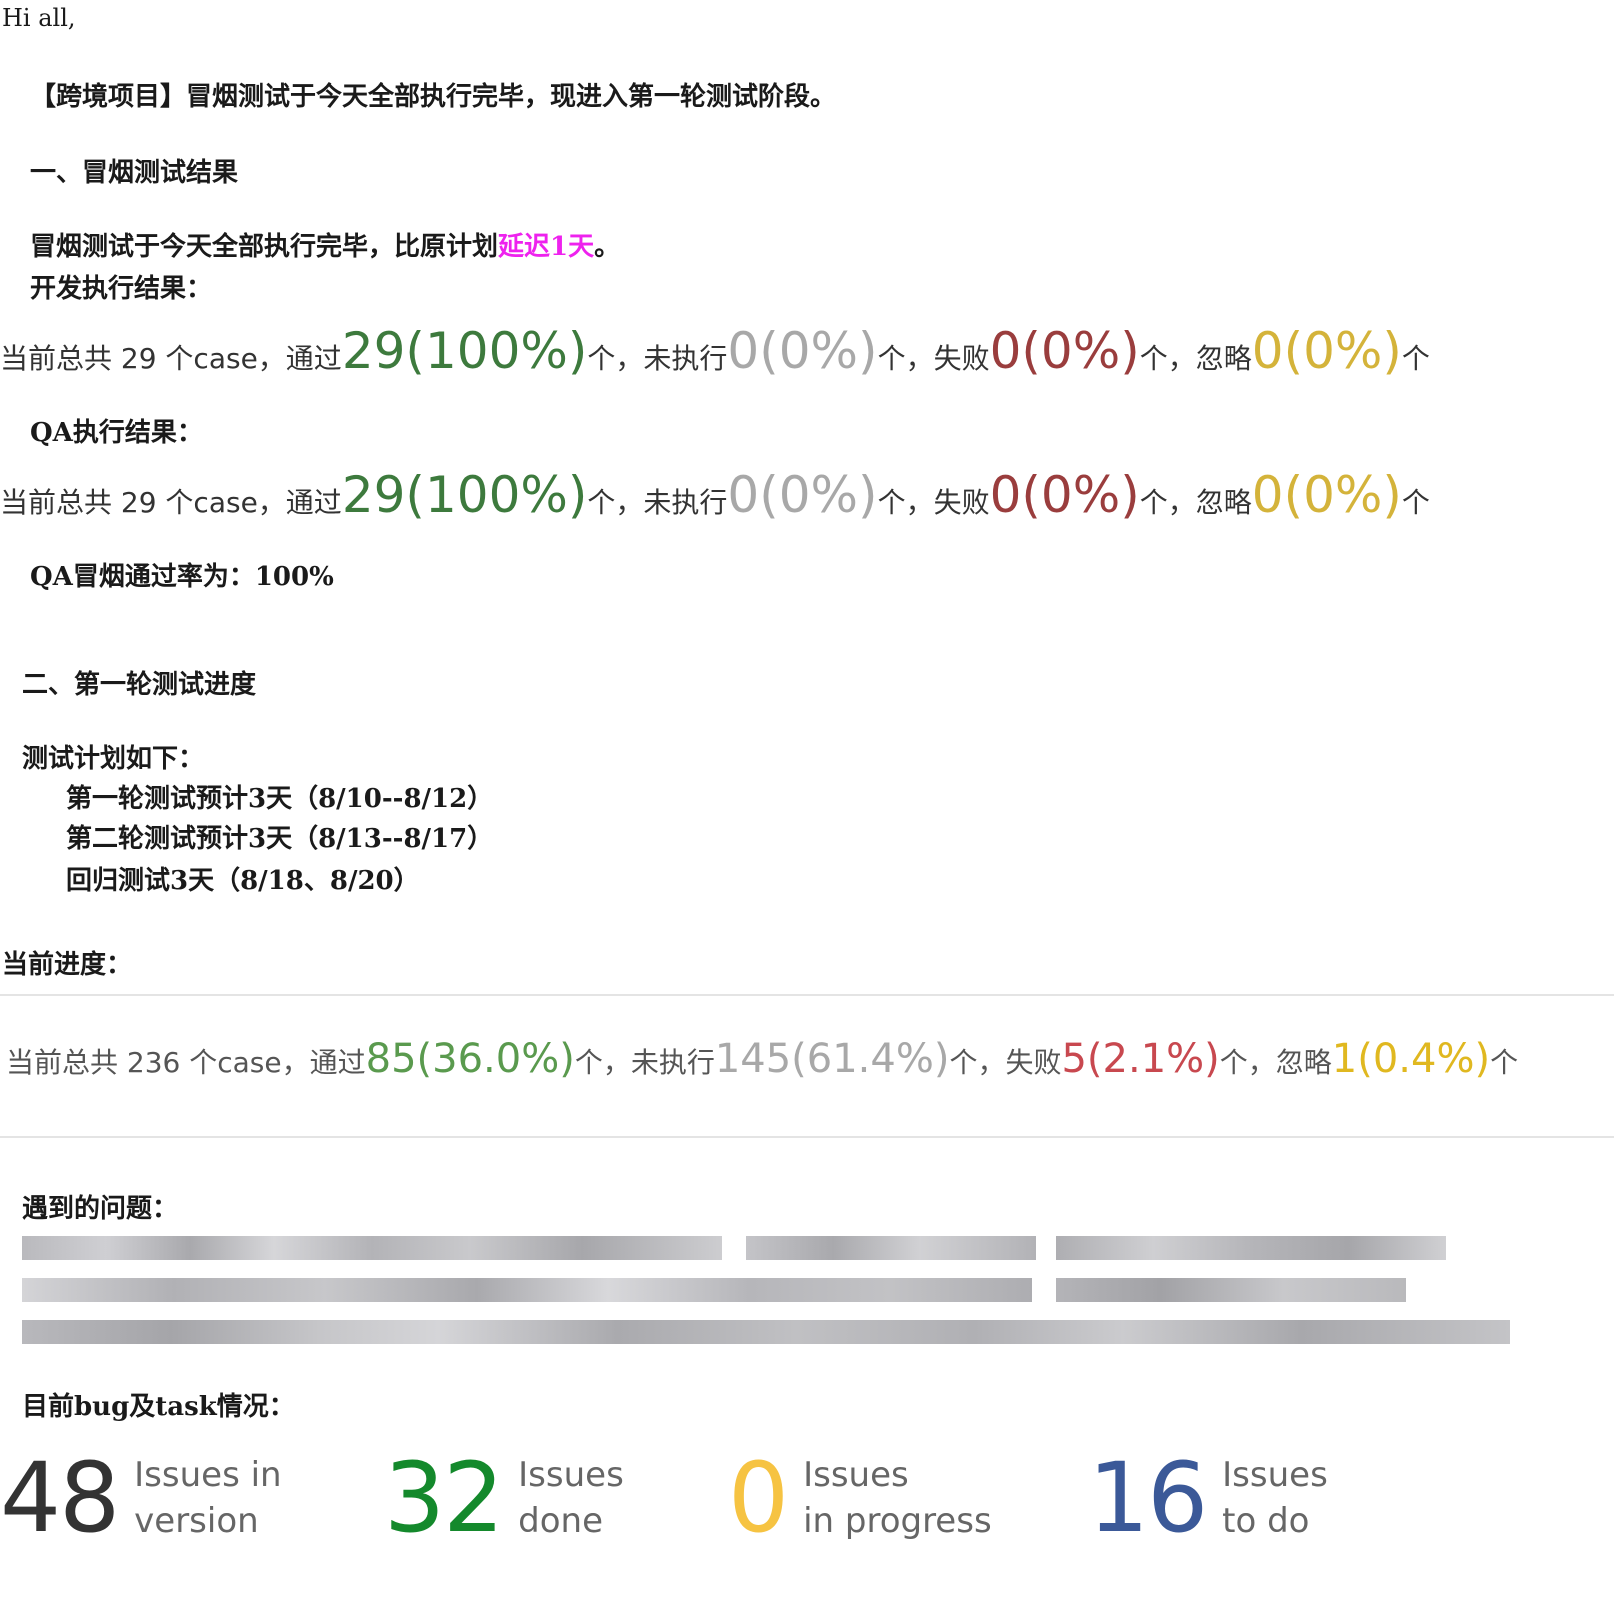  Describe the element at coordinates (208, 1498) in the screenshot. I see `summary-label: Issues in version` at that location.